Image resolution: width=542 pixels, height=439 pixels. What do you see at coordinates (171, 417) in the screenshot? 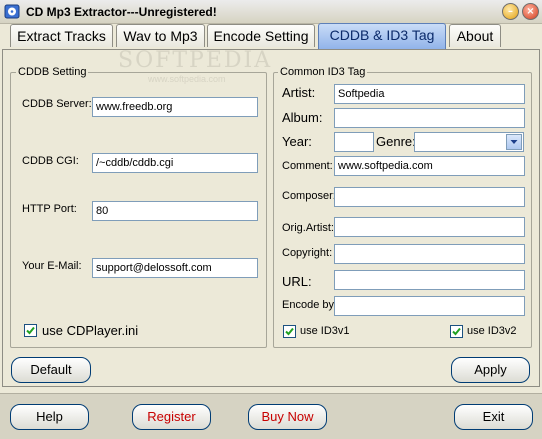
I see `register-button: Register` at bounding box center [171, 417].